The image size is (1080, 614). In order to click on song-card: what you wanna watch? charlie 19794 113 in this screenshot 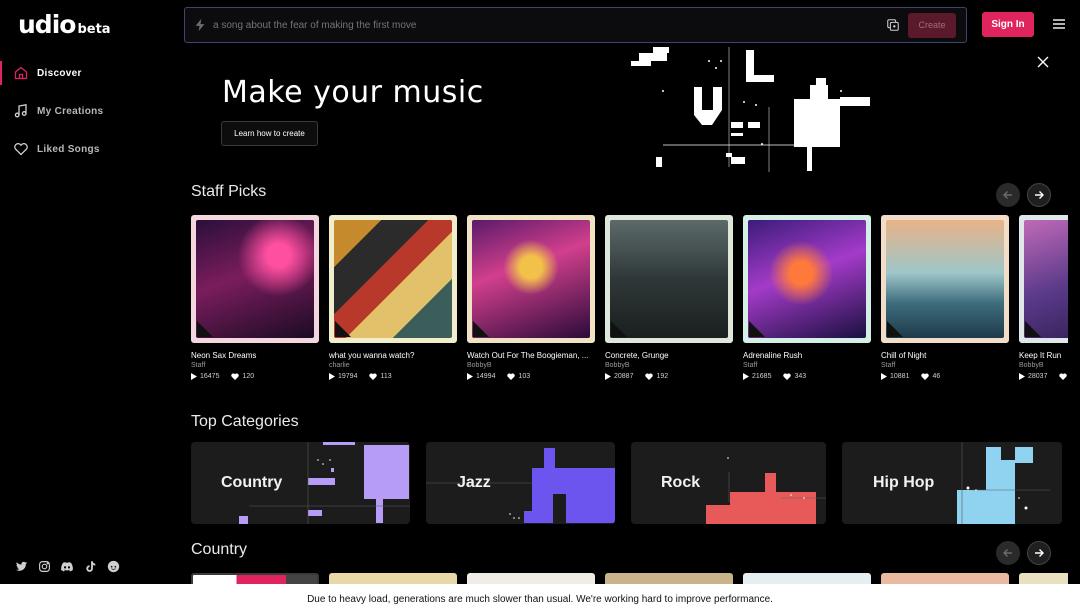, I will do `click(393, 302)`.